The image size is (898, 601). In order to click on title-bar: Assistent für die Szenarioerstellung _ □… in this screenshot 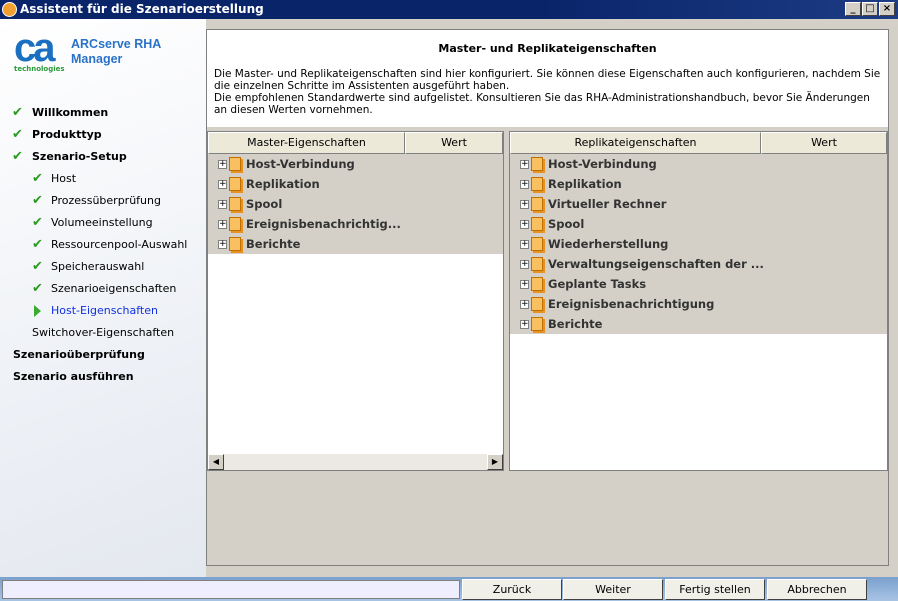, I will do `click(449, 9)`.